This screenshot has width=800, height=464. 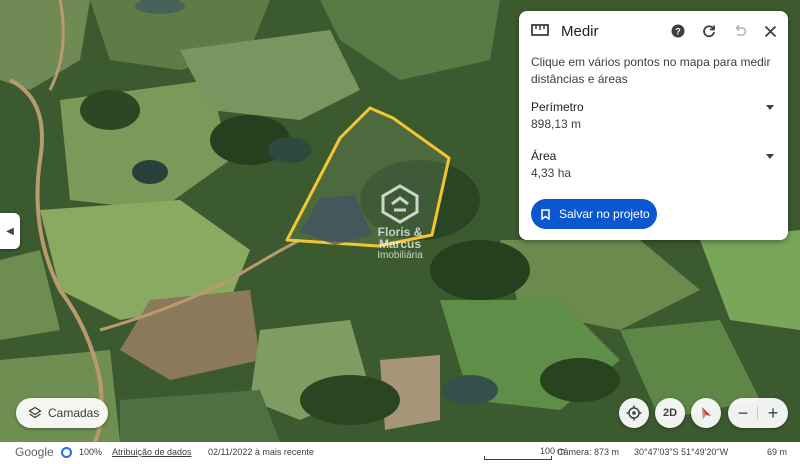 I want to click on save-to-project-button: Salvar no projeto, so click(x=594, y=214).